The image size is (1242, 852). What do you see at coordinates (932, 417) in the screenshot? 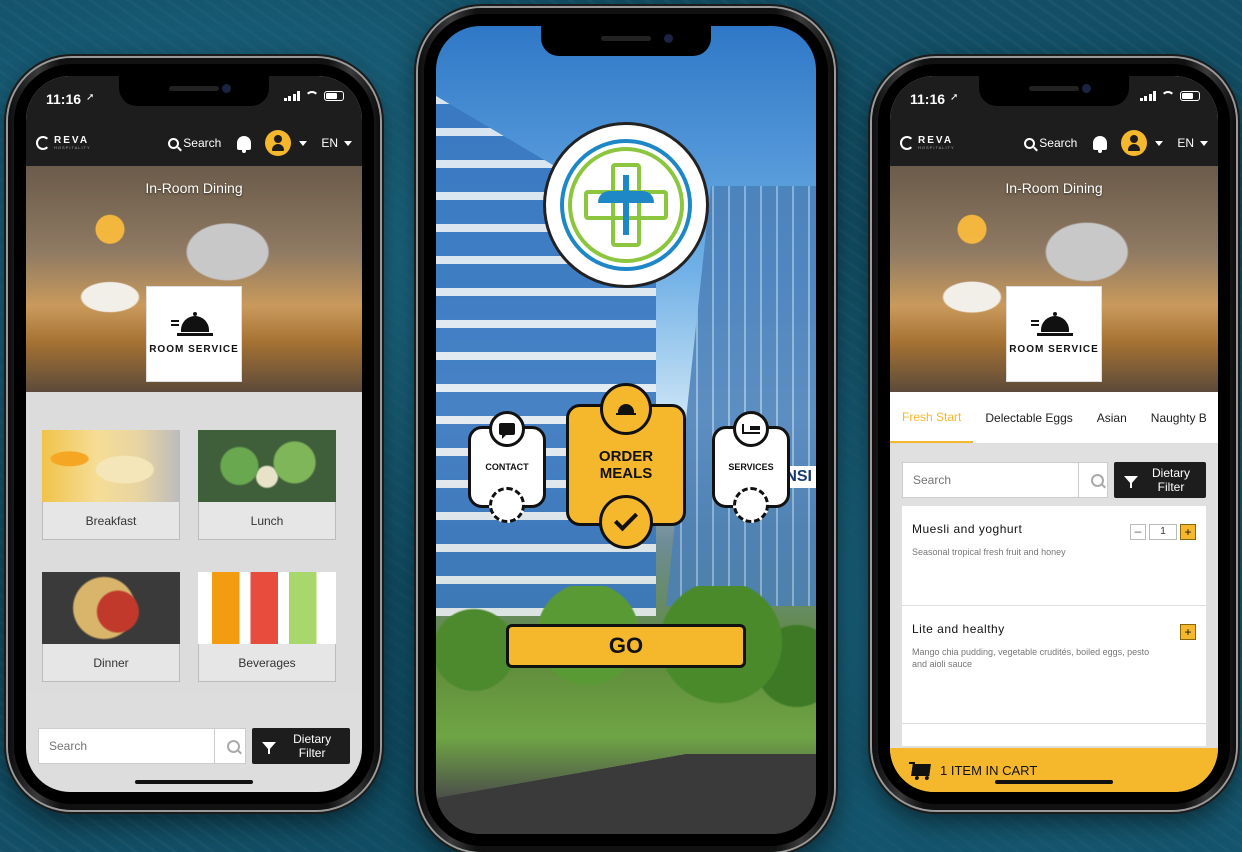
I see `tab-fresh-start: Fresh Start` at bounding box center [932, 417].